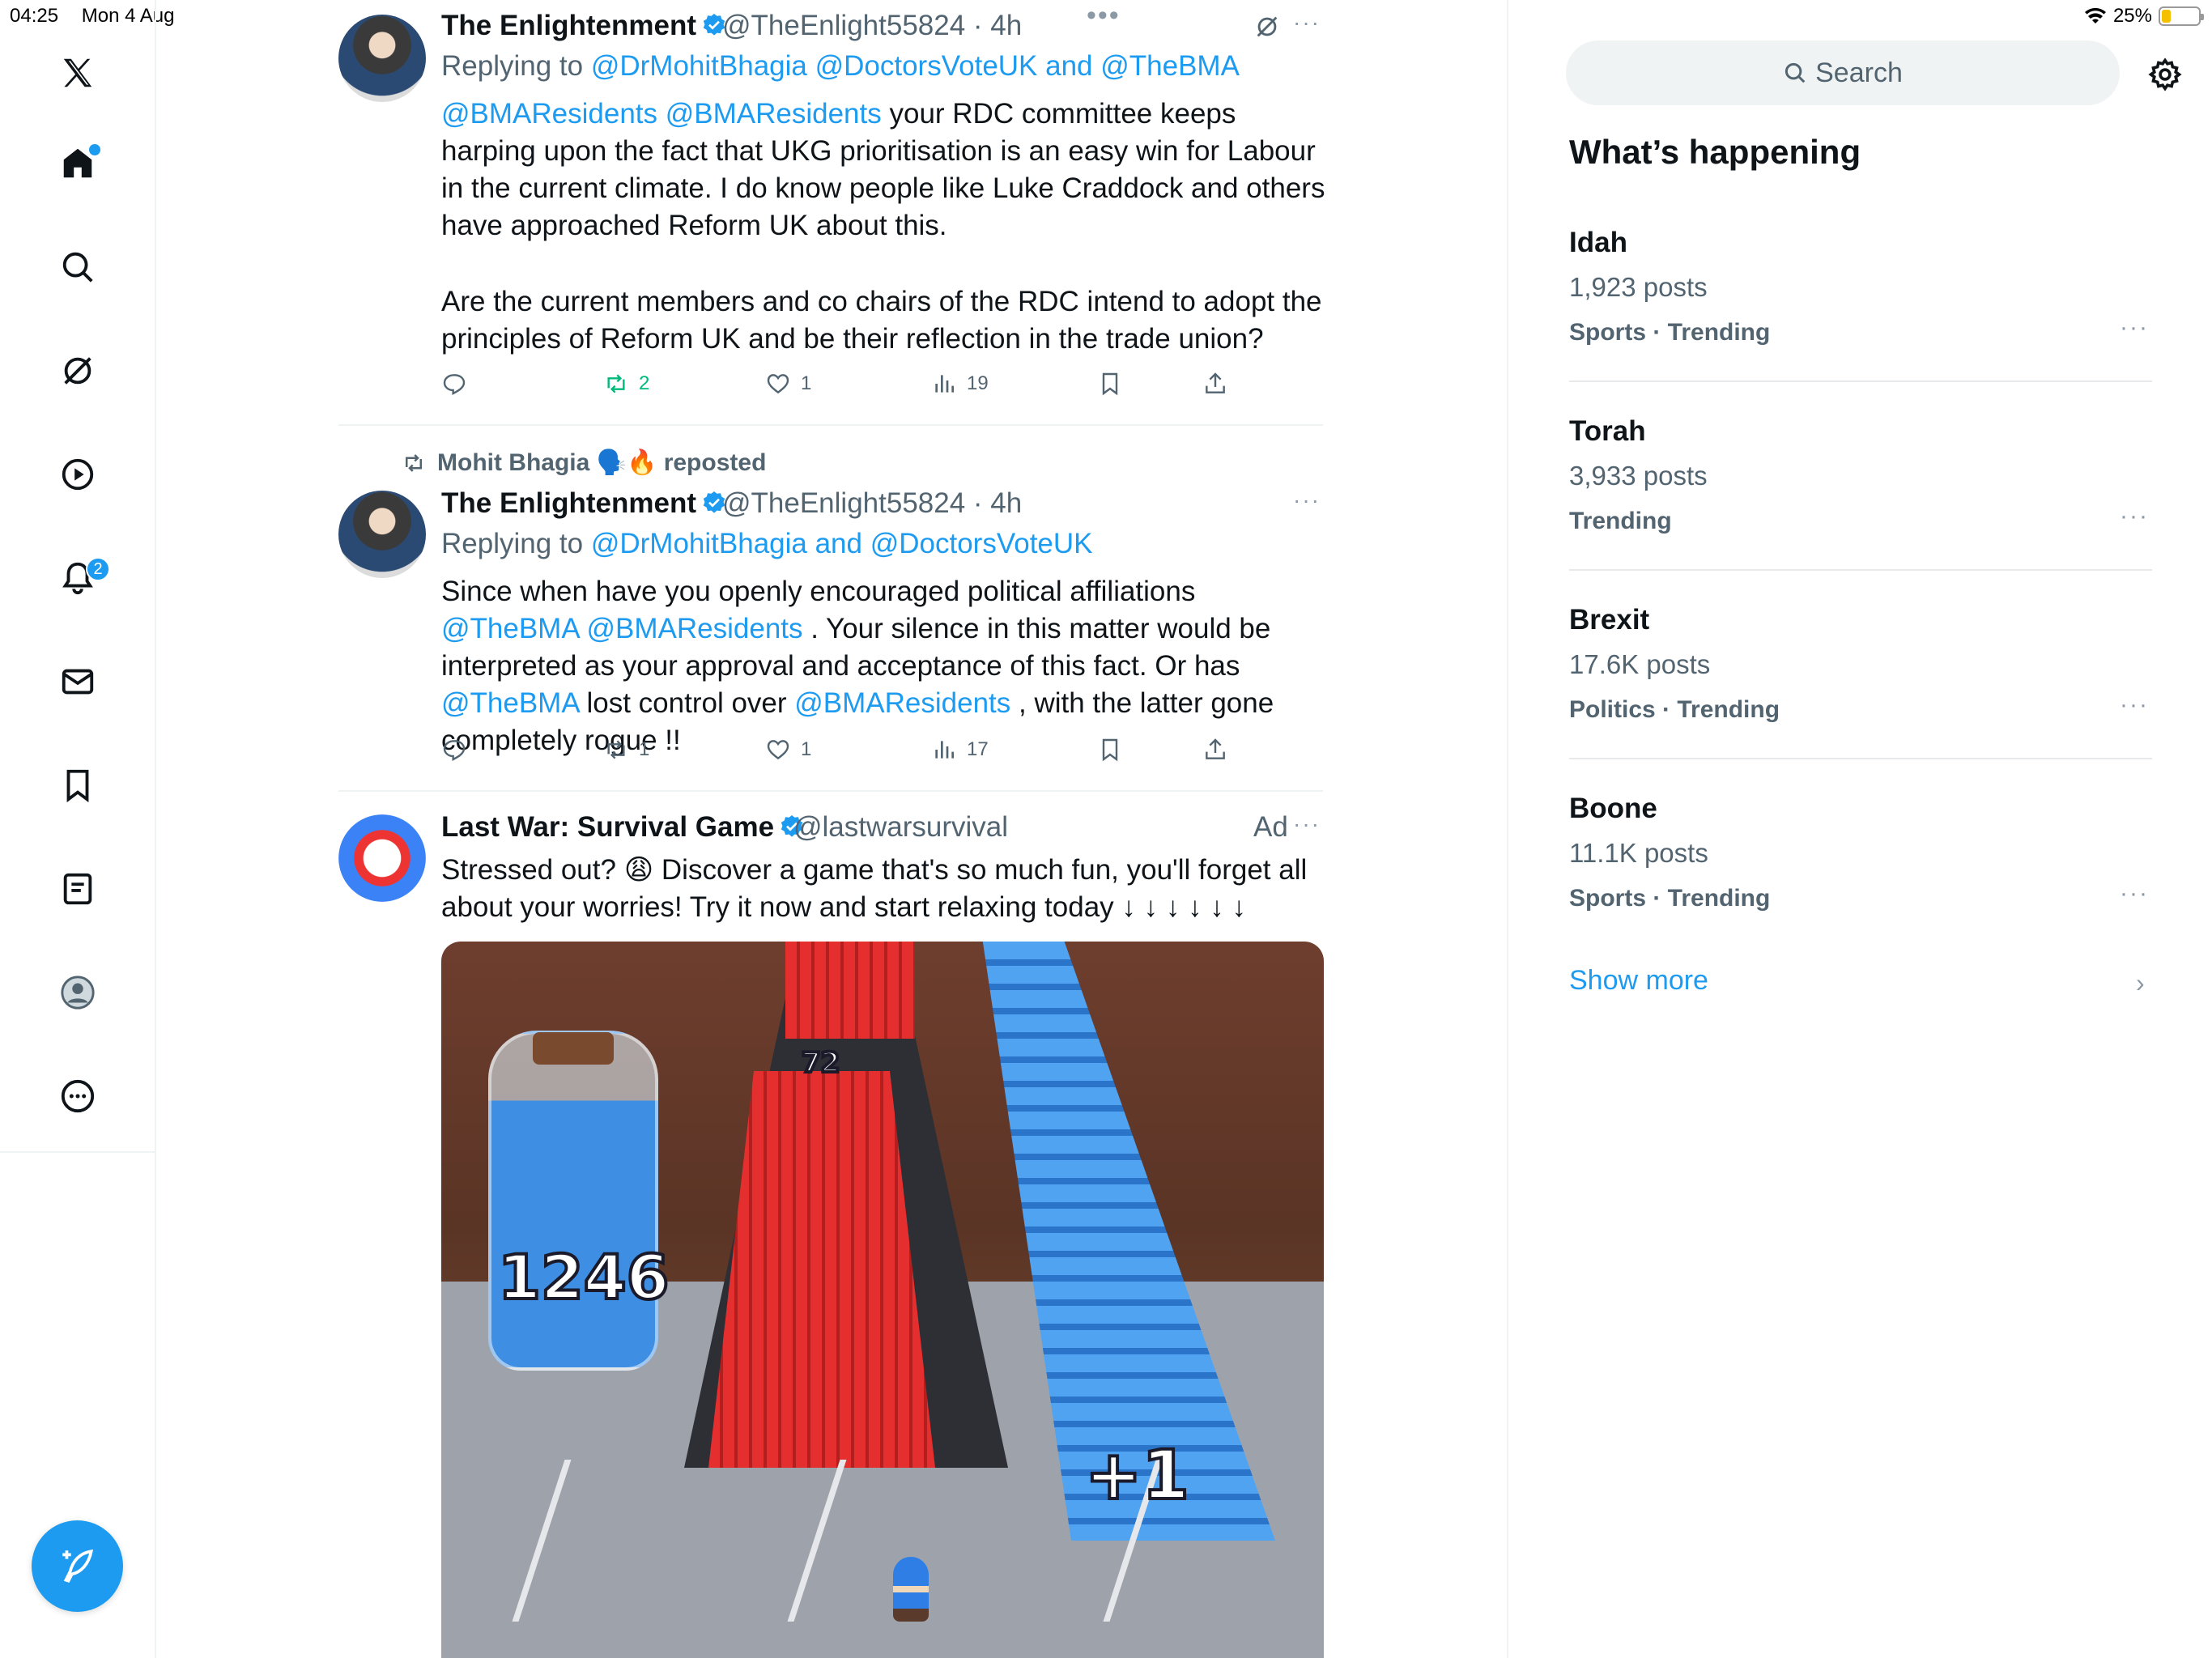 The width and height of the screenshot is (2212, 1658). What do you see at coordinates (1640, 664) in the screenshot?
I see `trend-posts: 17.6K posts` at bounding box center [1640, 664].